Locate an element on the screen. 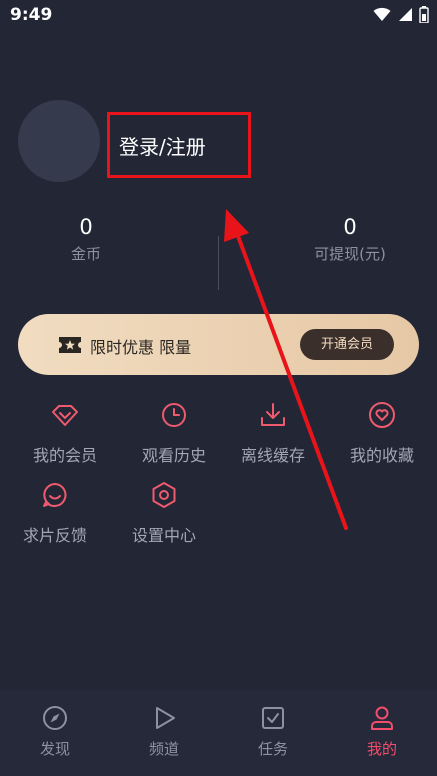  settings-hexagon-icon is located at coordinates (164, 495).